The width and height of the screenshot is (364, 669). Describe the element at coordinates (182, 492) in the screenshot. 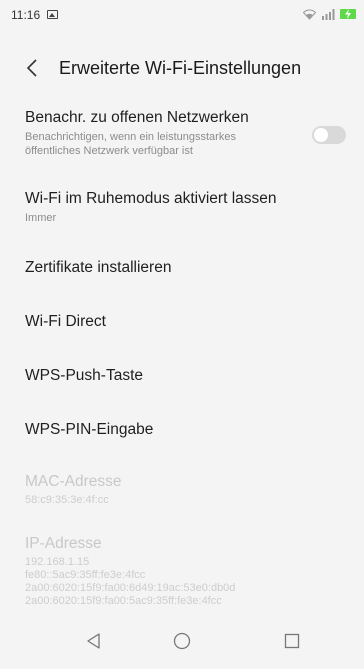

I see `mac-address-info: MAC-Adresse 58:c9:35:3e:4f:cc` at that location.